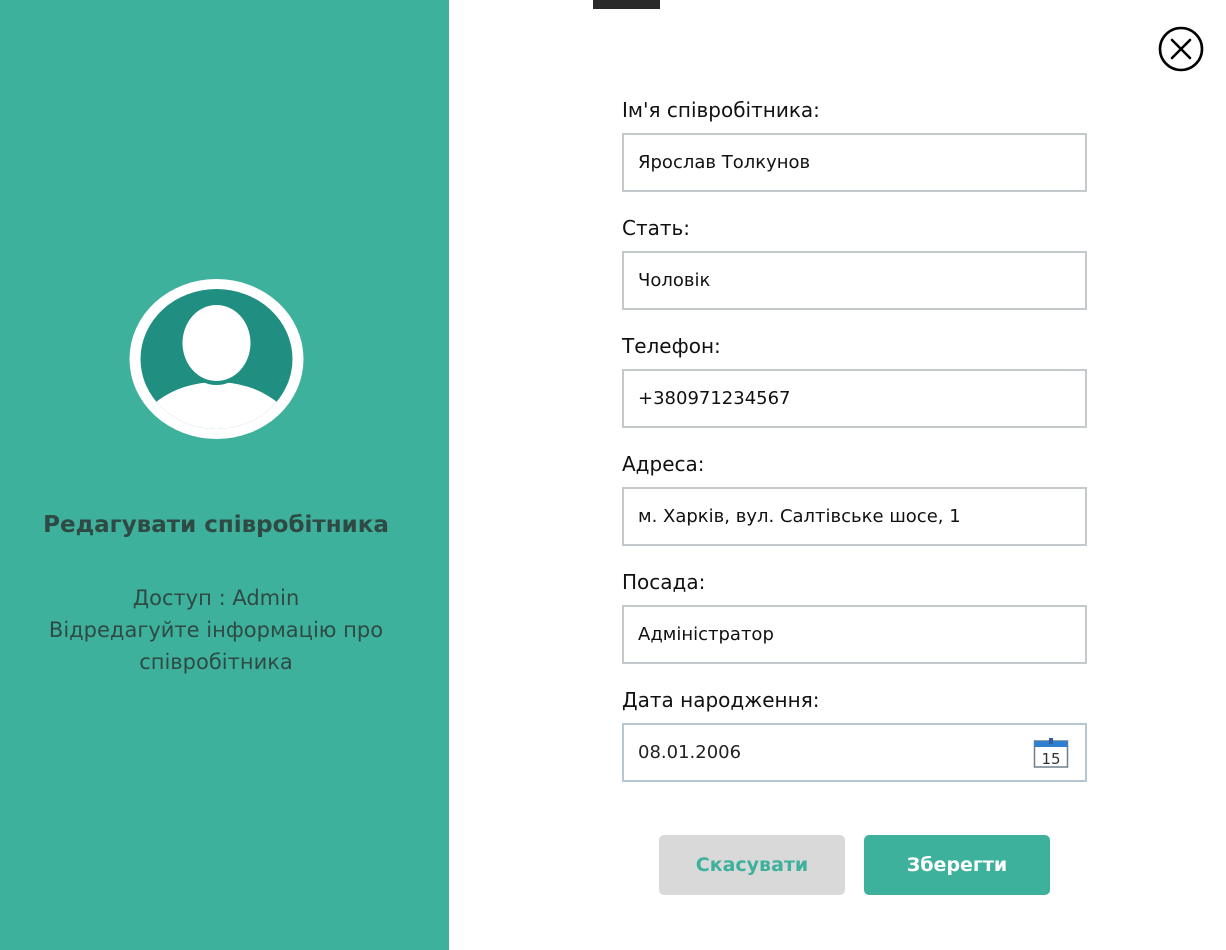  I want to click on address-label: Адреса:, so click(663, 464).